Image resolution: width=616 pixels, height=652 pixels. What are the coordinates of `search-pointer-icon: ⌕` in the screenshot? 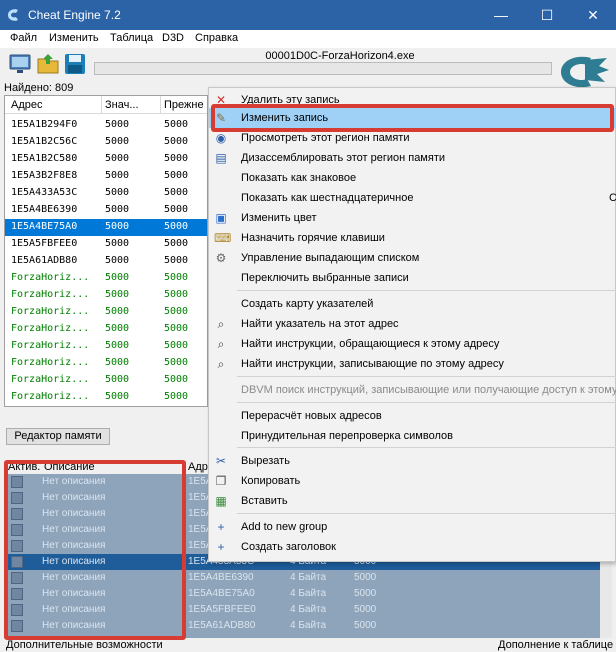 It's located at (221, 324).